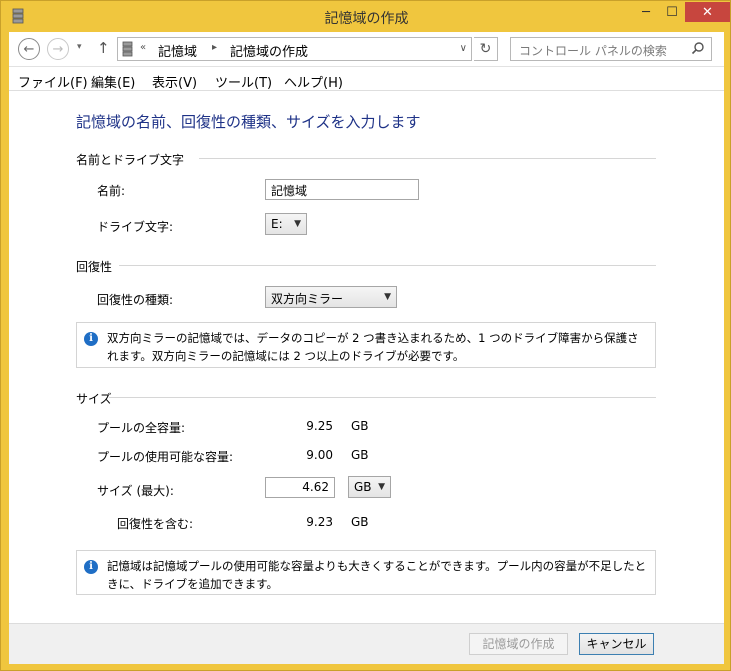  I want to click on including-resiliency-label: 回復性を含む:, so click(155, 524).